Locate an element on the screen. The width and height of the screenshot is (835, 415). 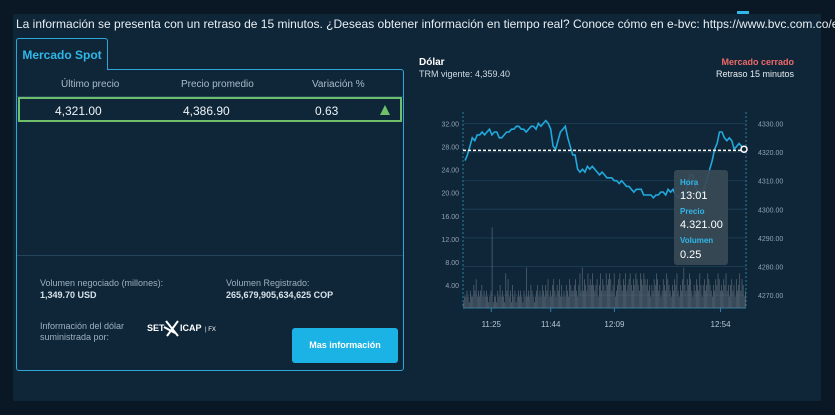
price-tick-label: 4310.00 is located at coordinates (770, 182).